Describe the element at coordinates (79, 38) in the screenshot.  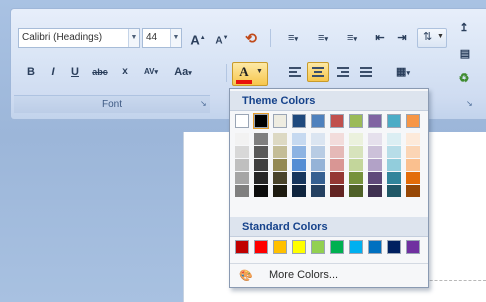
I see `font-name-dropdown: Calibri (Headings) ▼` at that location.